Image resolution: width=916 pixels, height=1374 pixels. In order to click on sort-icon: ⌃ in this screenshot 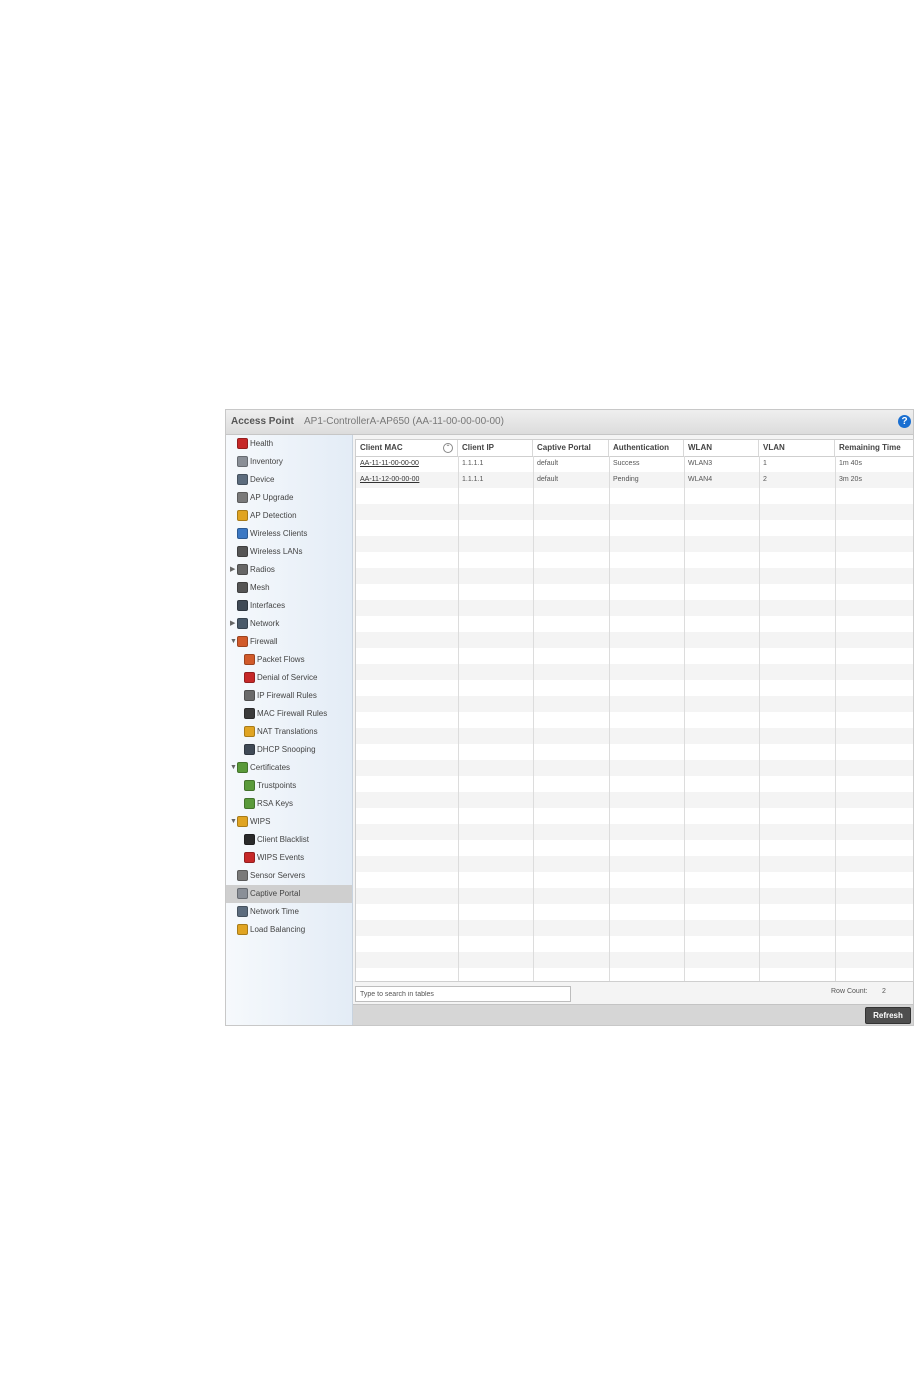, I will do `click(448, 448)`.